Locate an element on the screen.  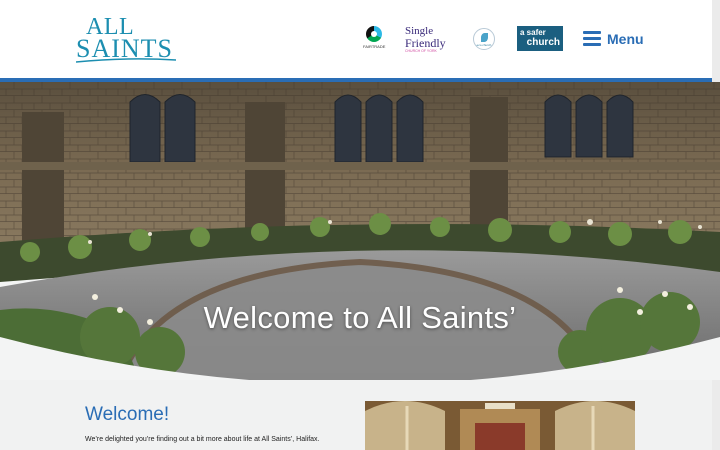
safer-church-line-1: a safer is located at coordinates (533, 32).